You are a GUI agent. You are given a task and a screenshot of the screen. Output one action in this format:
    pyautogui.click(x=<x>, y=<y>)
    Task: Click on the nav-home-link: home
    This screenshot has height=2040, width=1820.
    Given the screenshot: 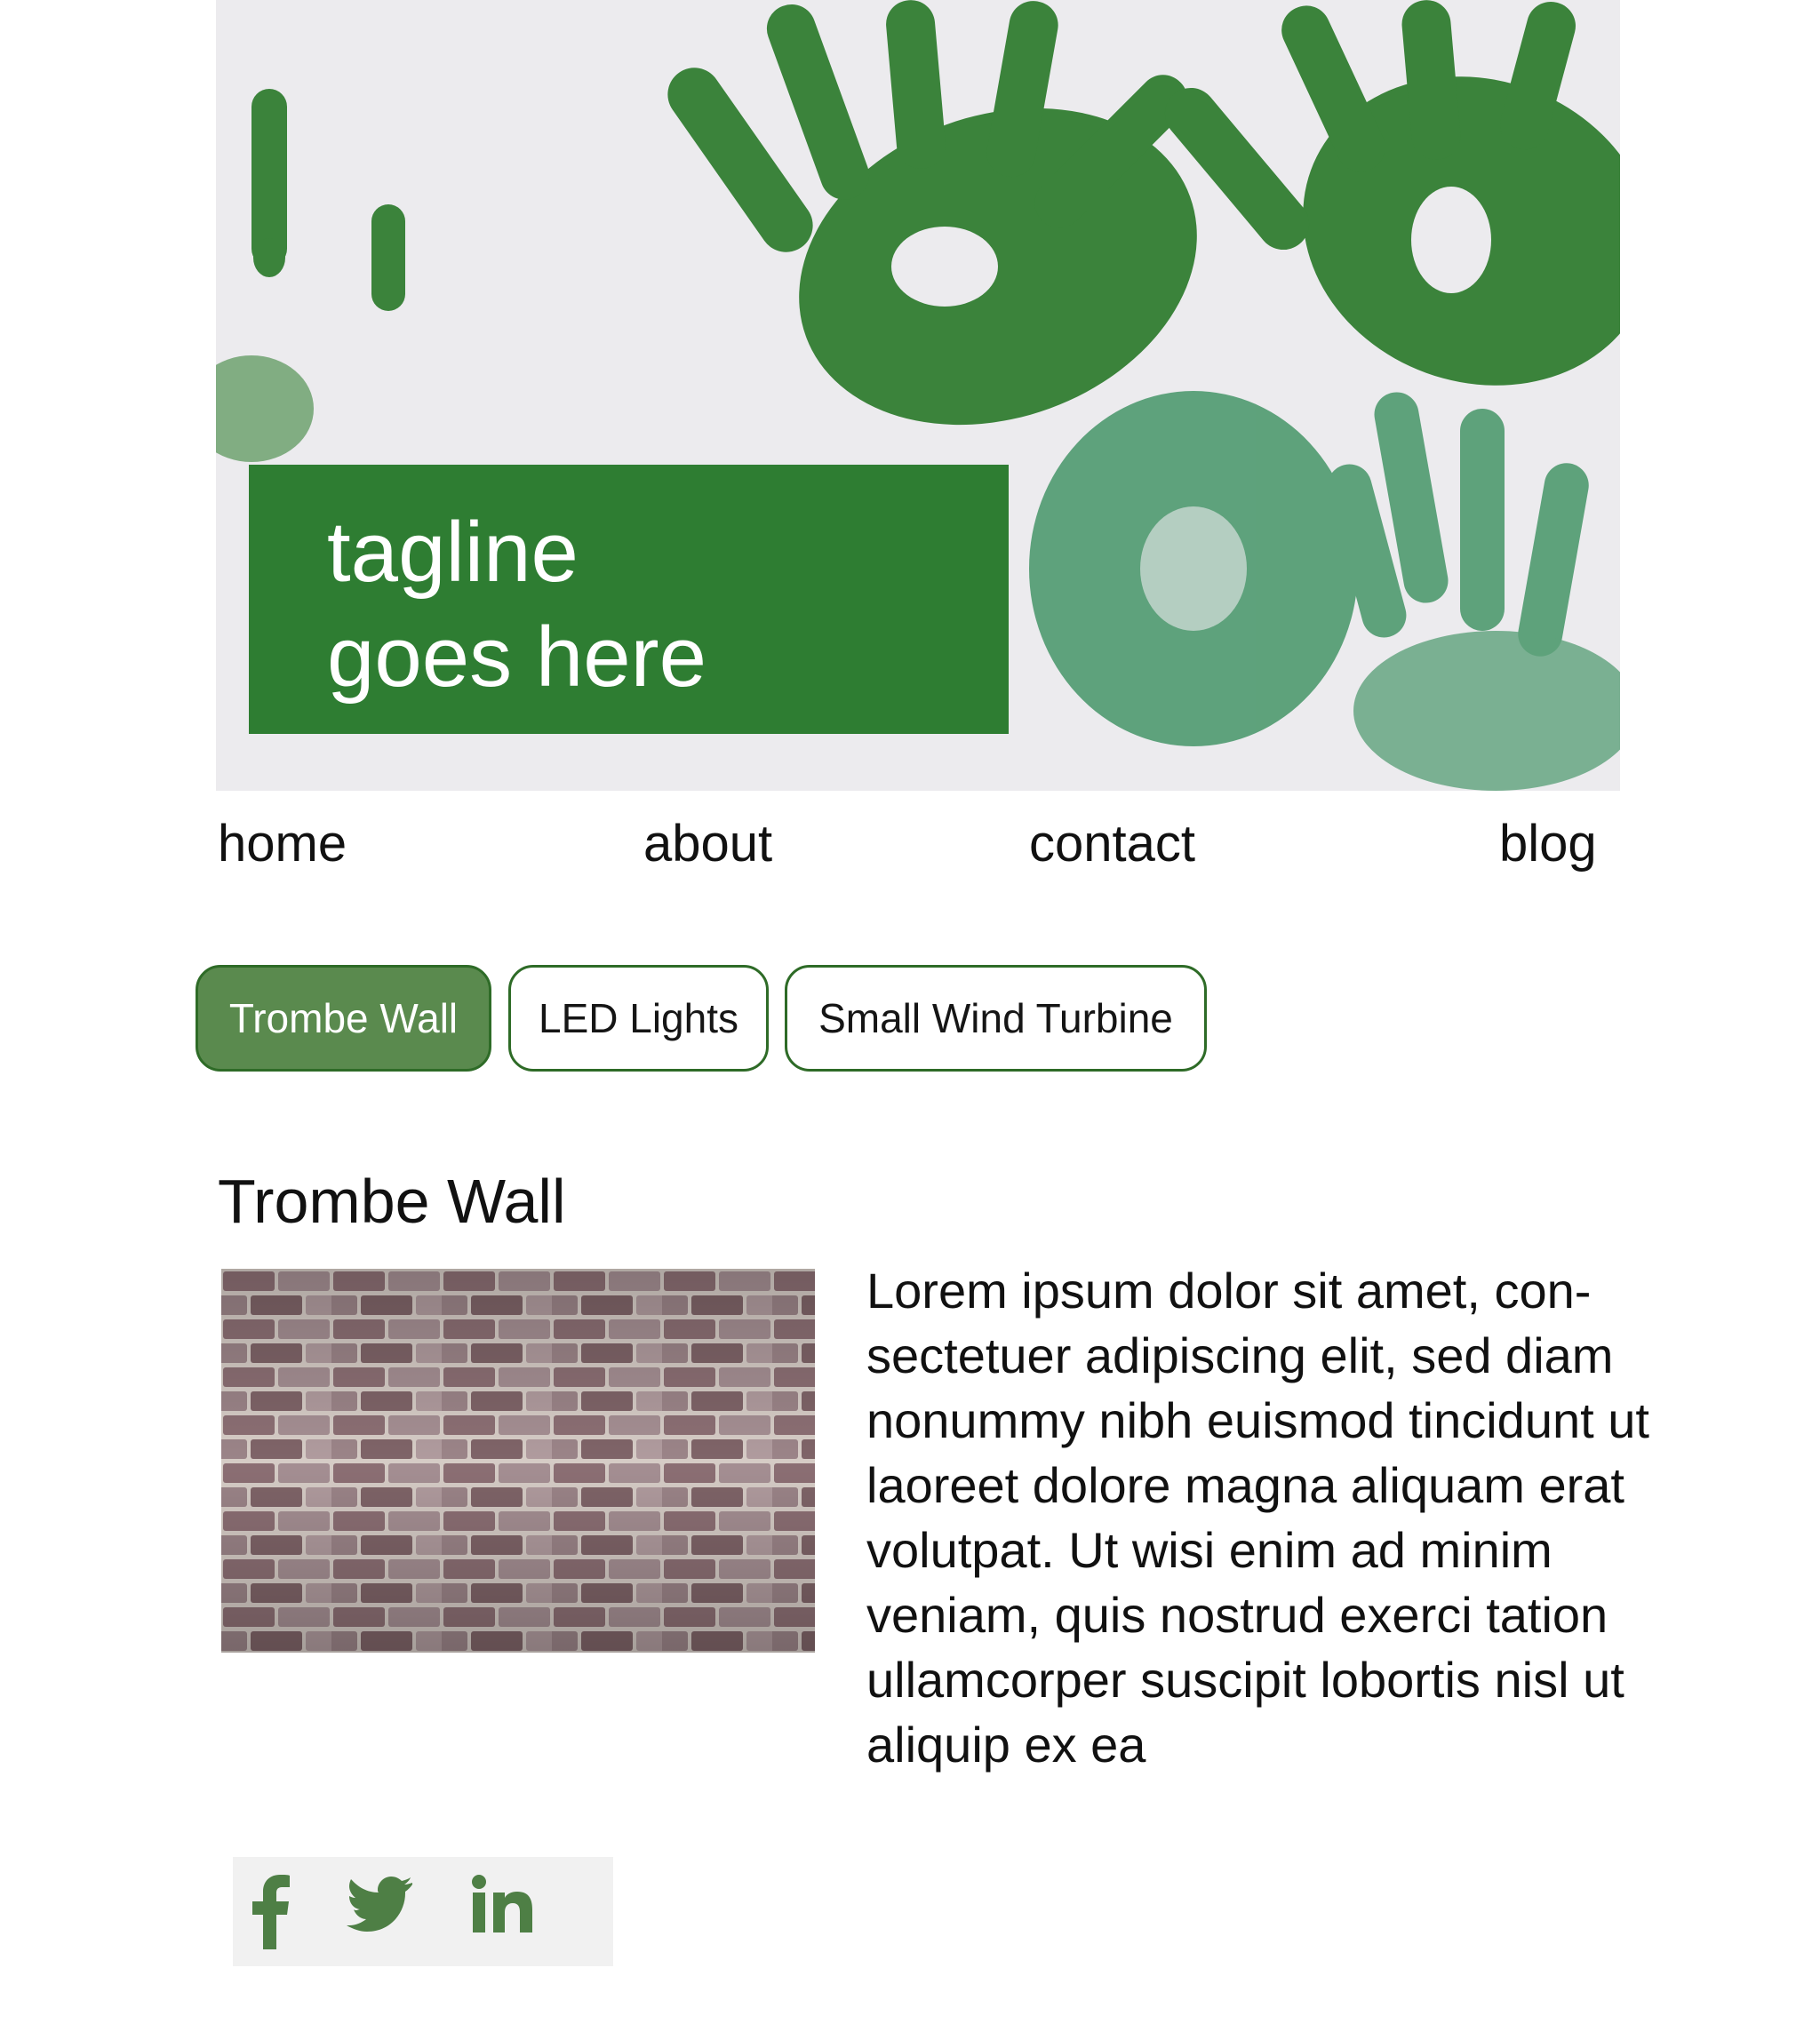 What is the action you would take?
    pyautogui.click(x=282, y=844)
    